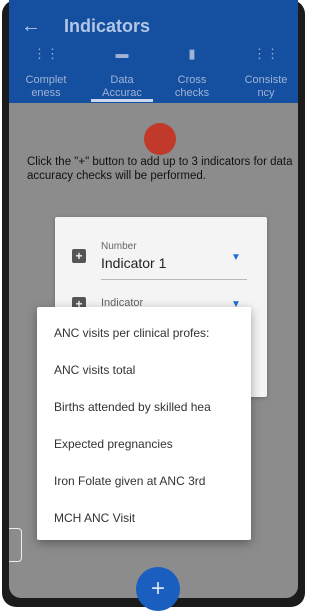  I want to click on add-square-icon: +, so click(79, 256).